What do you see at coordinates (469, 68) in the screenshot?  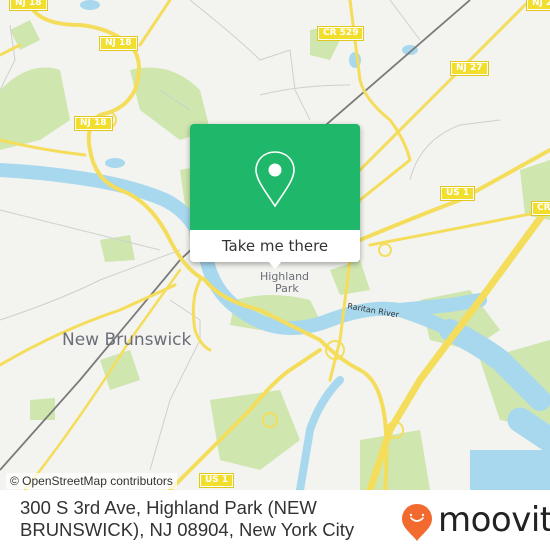 I see `road-shield-nj-27: NJ 27` at bounding box center [469, 68].